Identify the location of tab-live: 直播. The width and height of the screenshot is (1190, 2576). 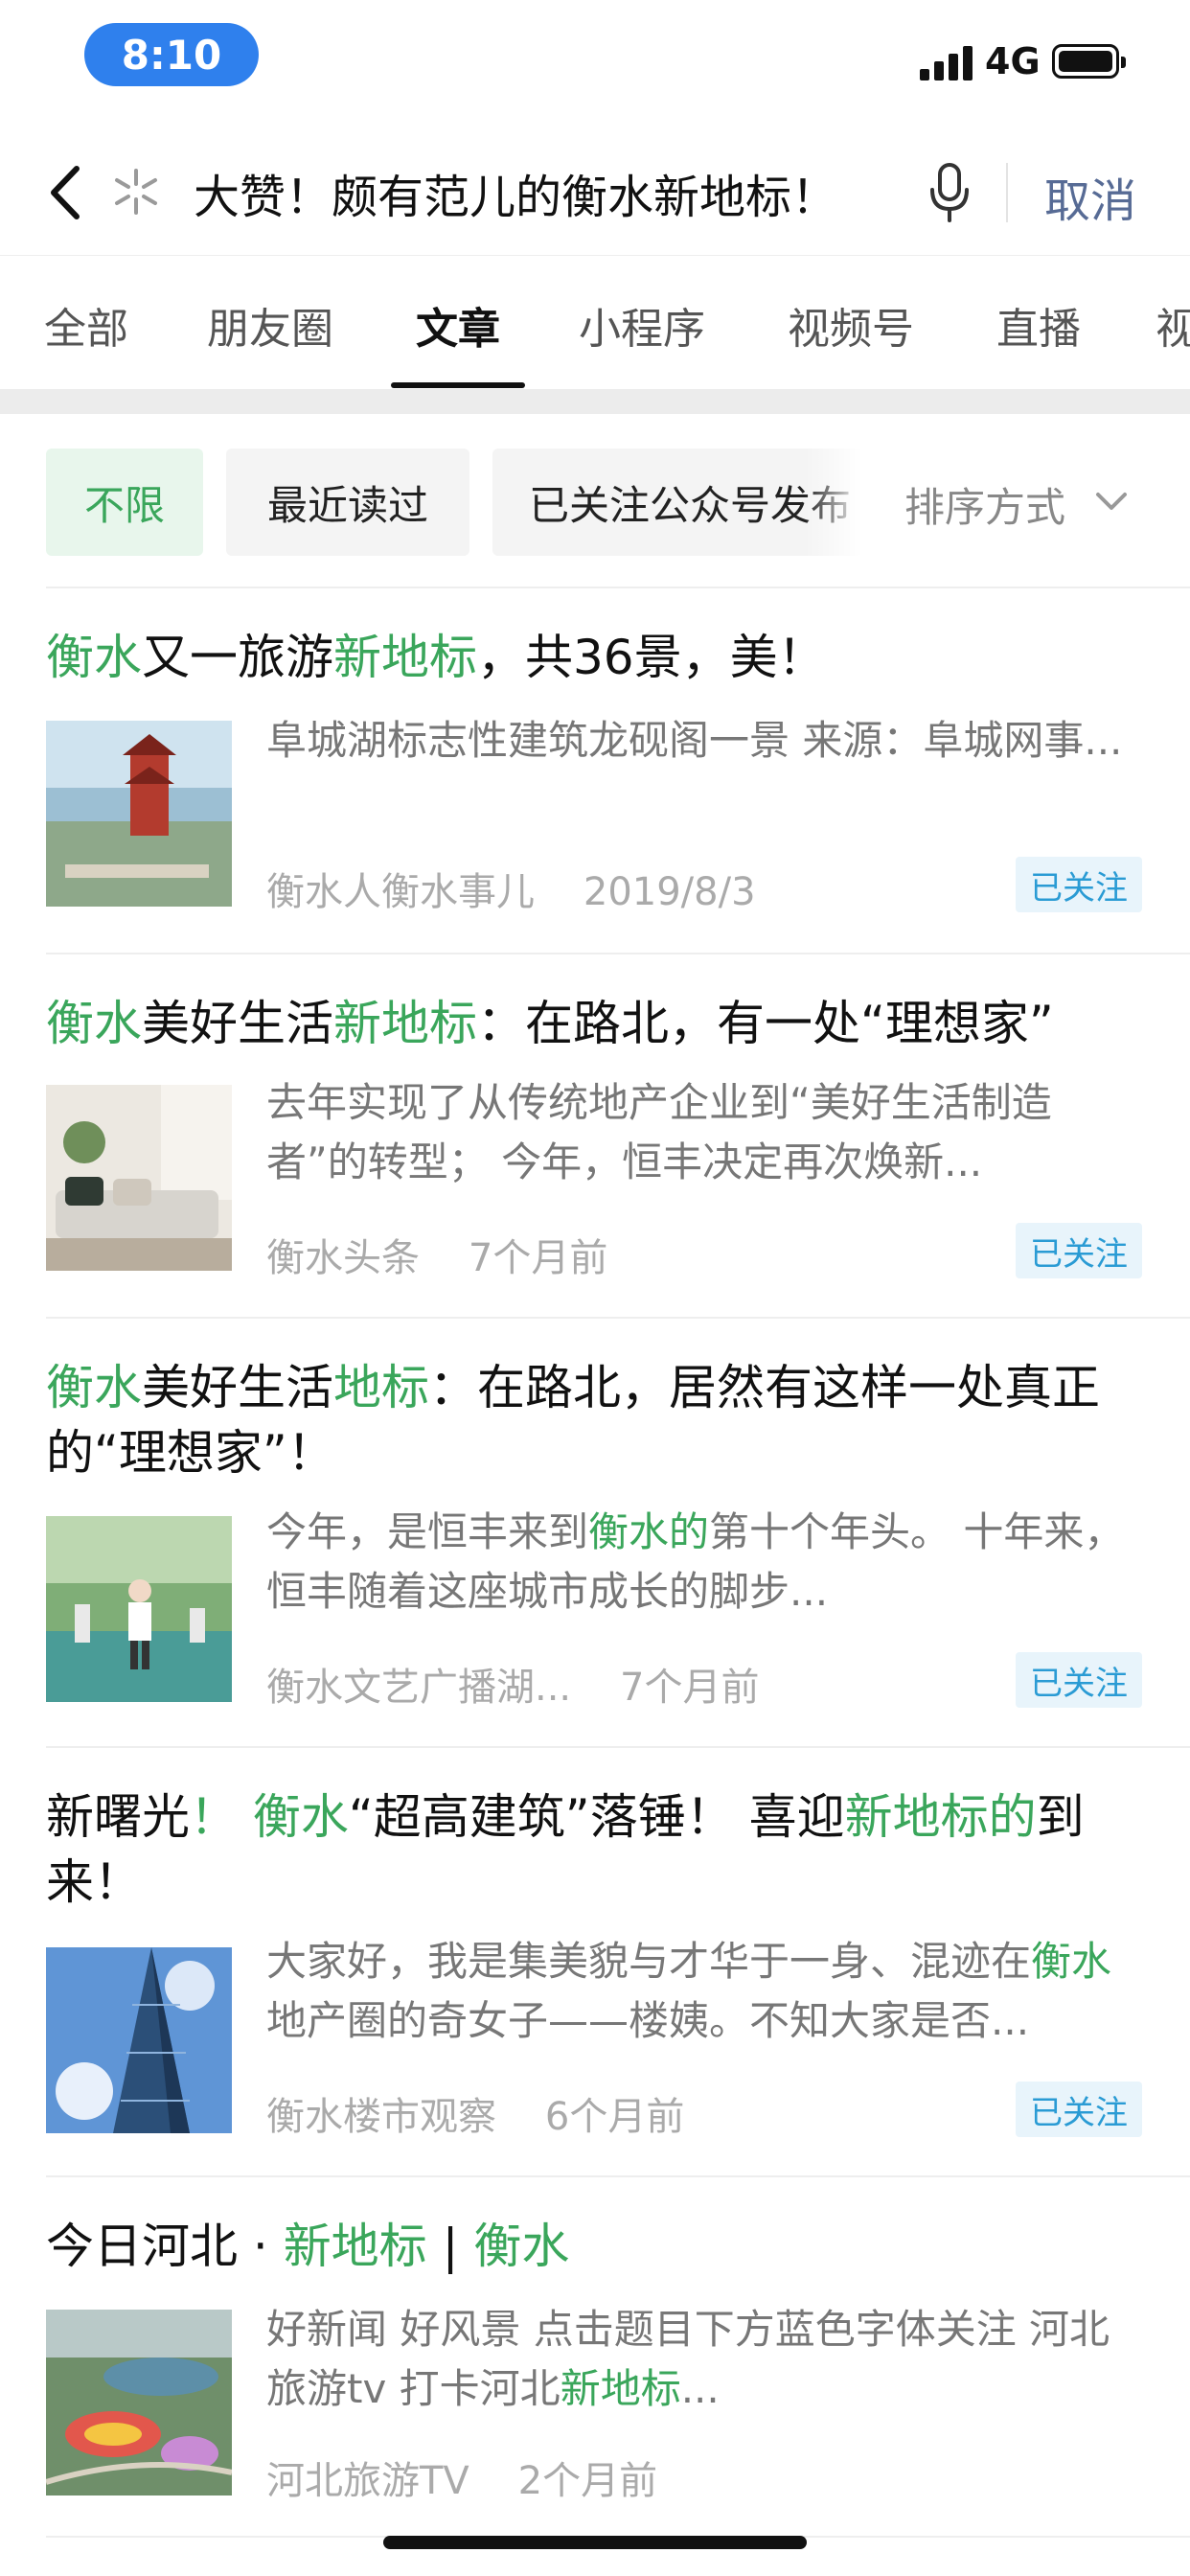
(1038, 325).